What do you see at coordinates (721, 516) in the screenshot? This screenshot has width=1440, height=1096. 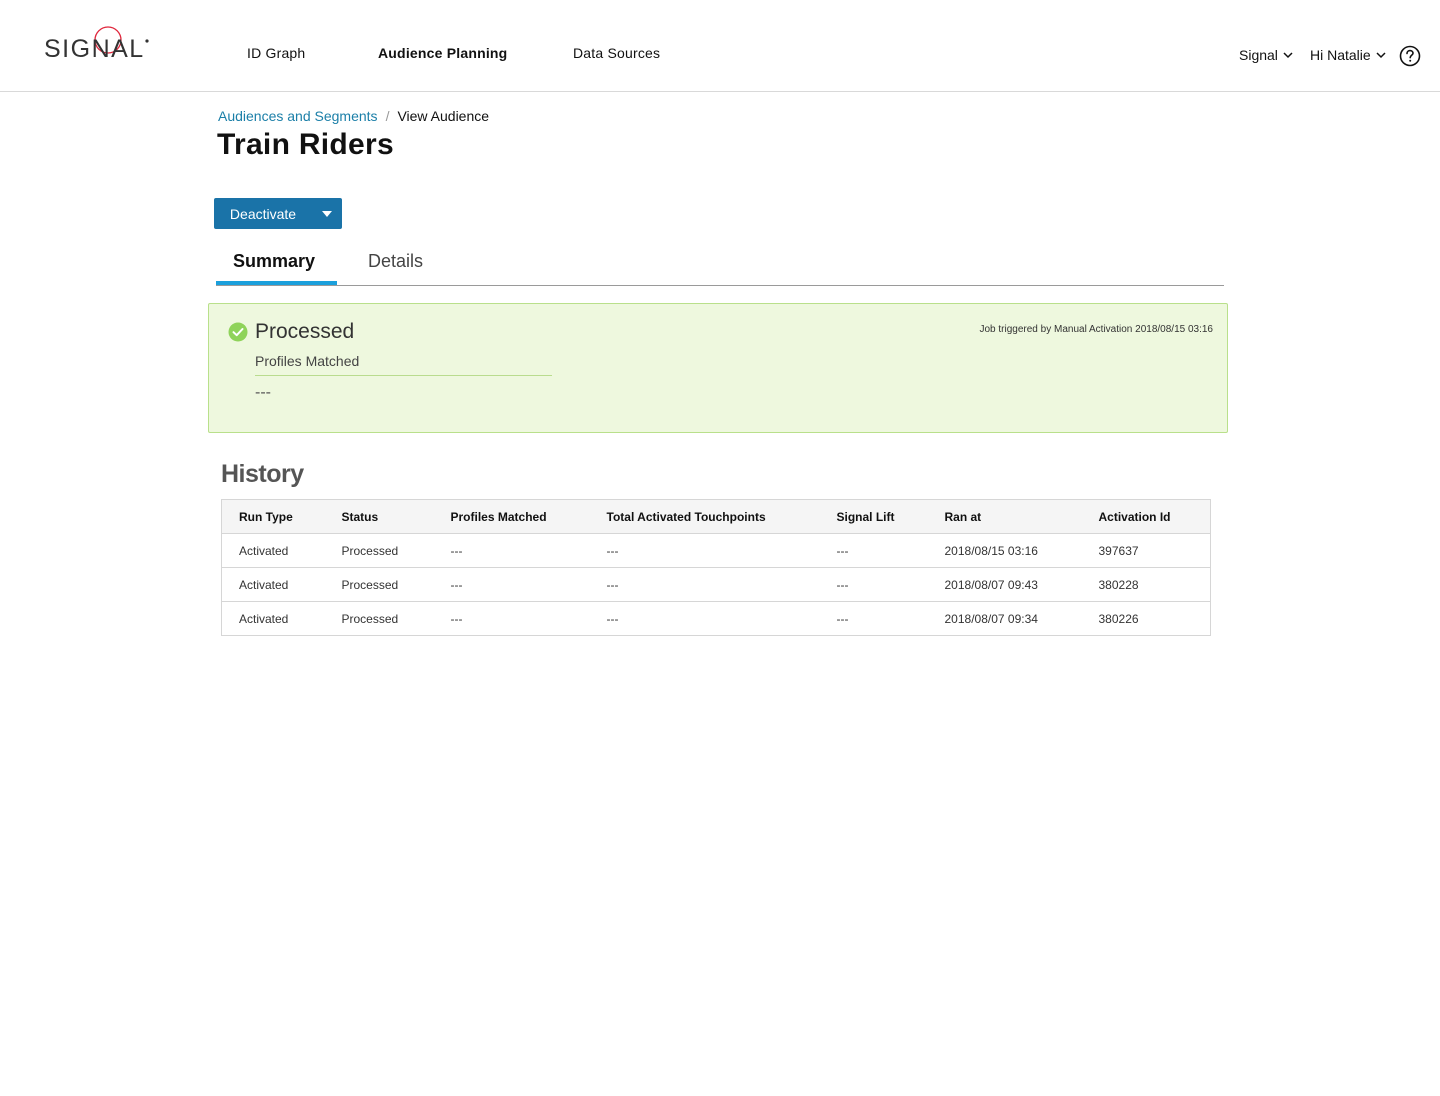 I see `column-header-total-activated-touchpoints: Total Activated Touchpoints` at bounding box center [721, 516].